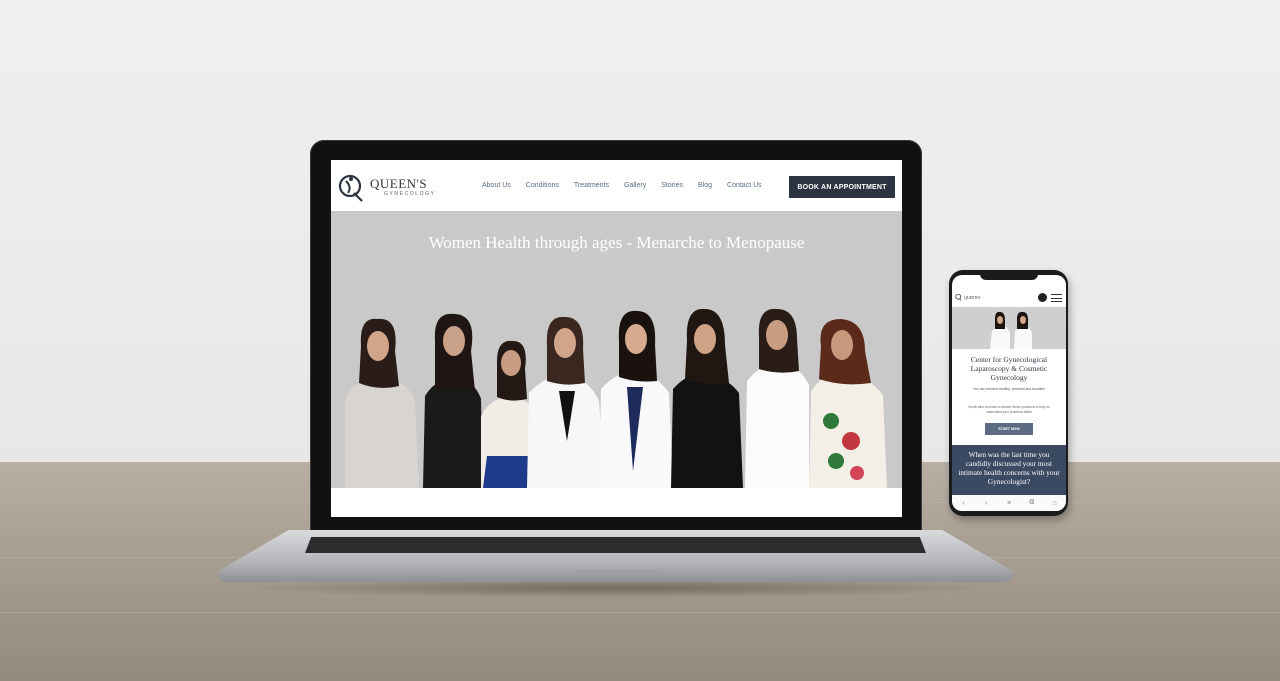 This screenshot has height=681, width=1280. Describe the element at coordinates (986, 503) in the screenshot. I see `forward-icon: ›` at that location.